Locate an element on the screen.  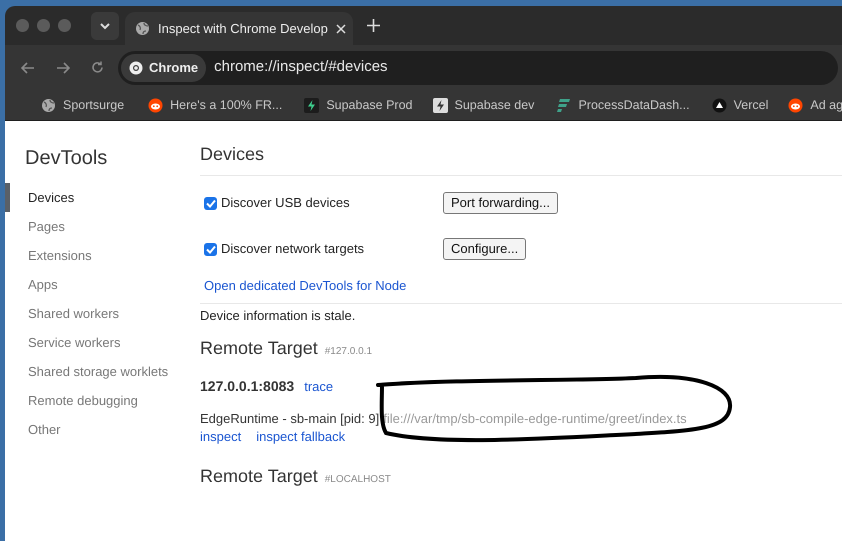
inspect-link: inspect is located at coordinates (221, 436).